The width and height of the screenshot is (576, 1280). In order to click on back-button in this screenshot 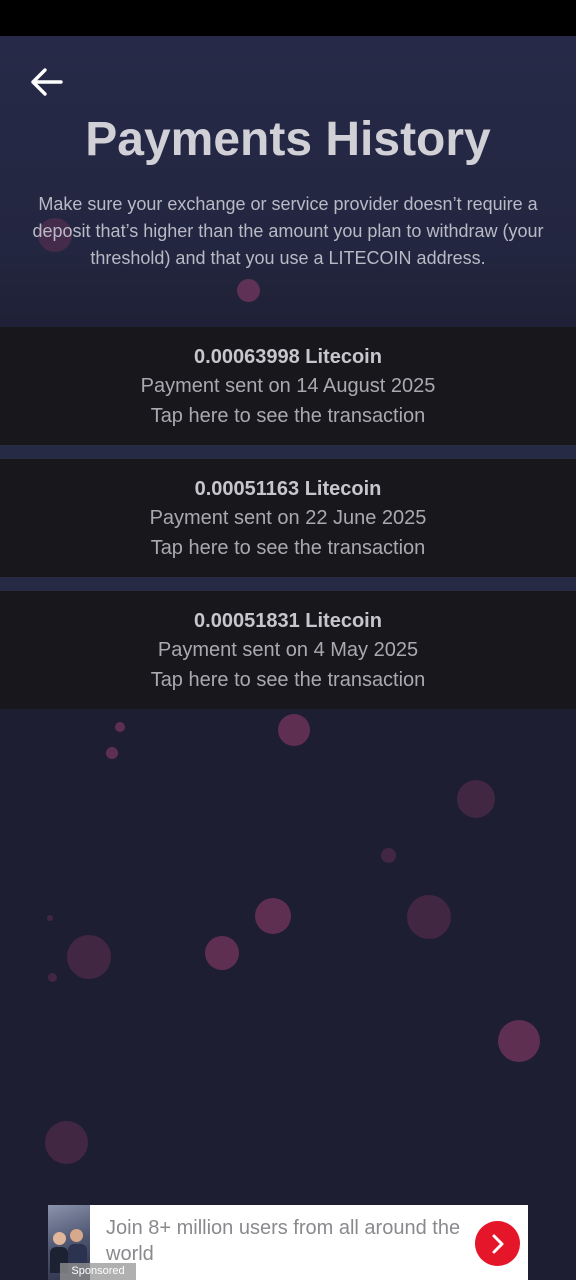, I will do `click(46, 82)`.